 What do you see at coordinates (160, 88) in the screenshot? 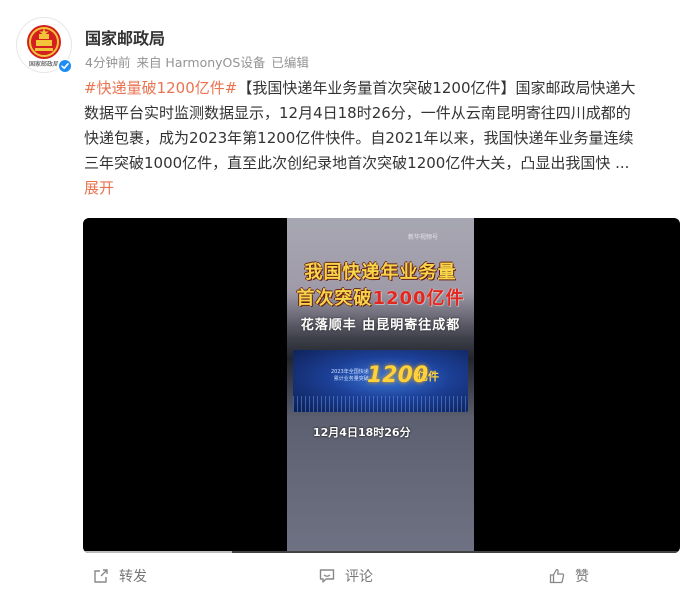
I see `hashtag-link: #快递量破1200亿件#` at bounding box center [160, 88].